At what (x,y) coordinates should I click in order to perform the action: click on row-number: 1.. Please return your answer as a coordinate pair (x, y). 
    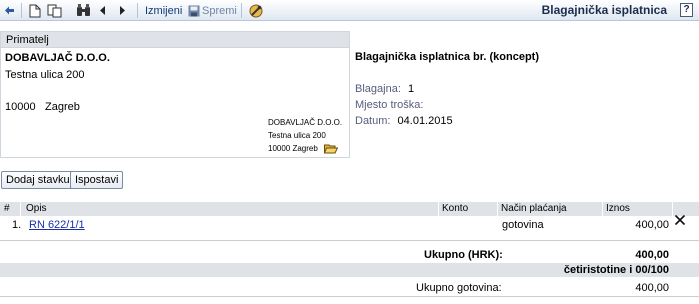
    Looking at the image, I should click on (17, 225).